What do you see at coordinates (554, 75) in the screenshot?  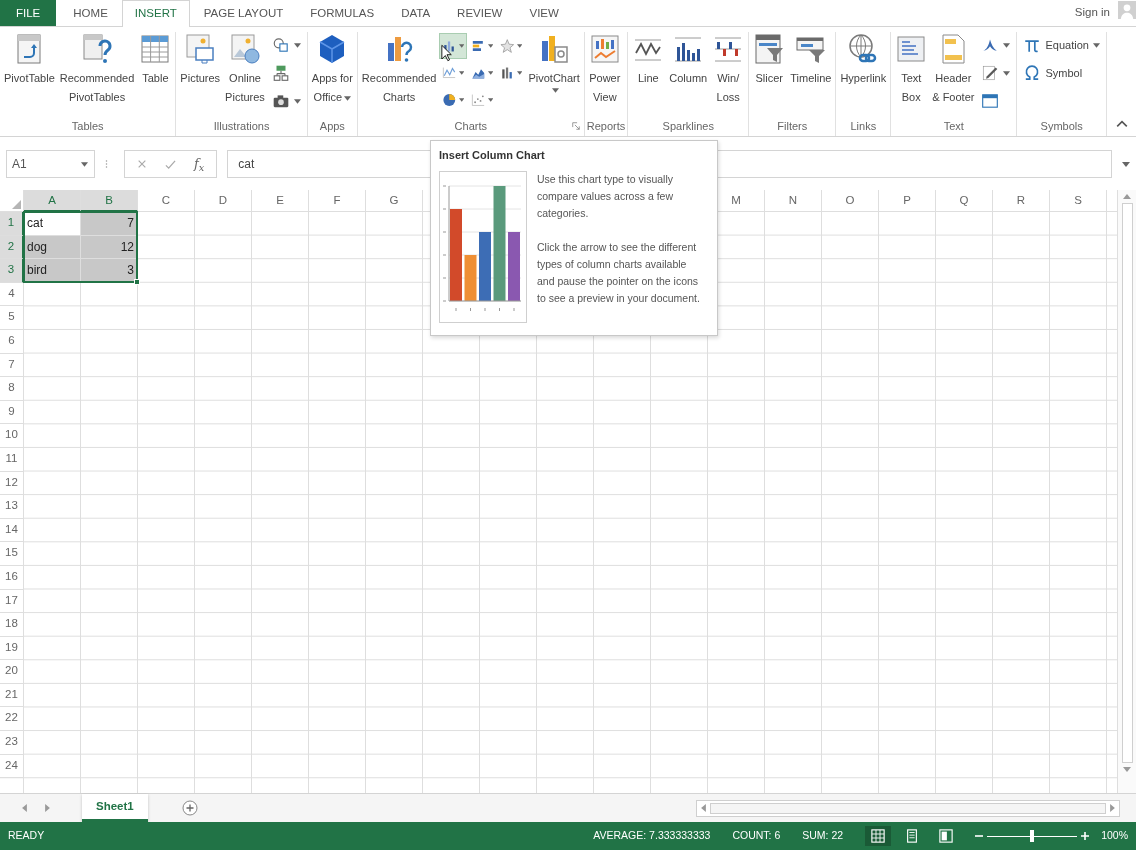 I see `ribbon-button: PivotChart` at bounding box center [554, 75].